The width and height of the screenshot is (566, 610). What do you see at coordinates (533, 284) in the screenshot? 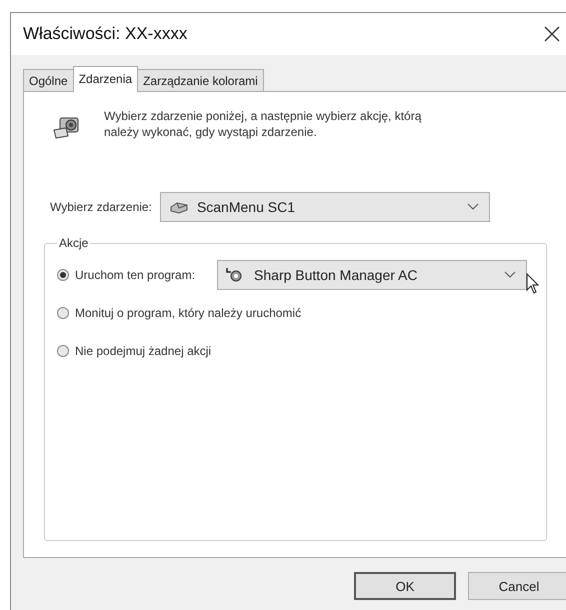
I see `cursor-icon` at bounding box center [533, 284].